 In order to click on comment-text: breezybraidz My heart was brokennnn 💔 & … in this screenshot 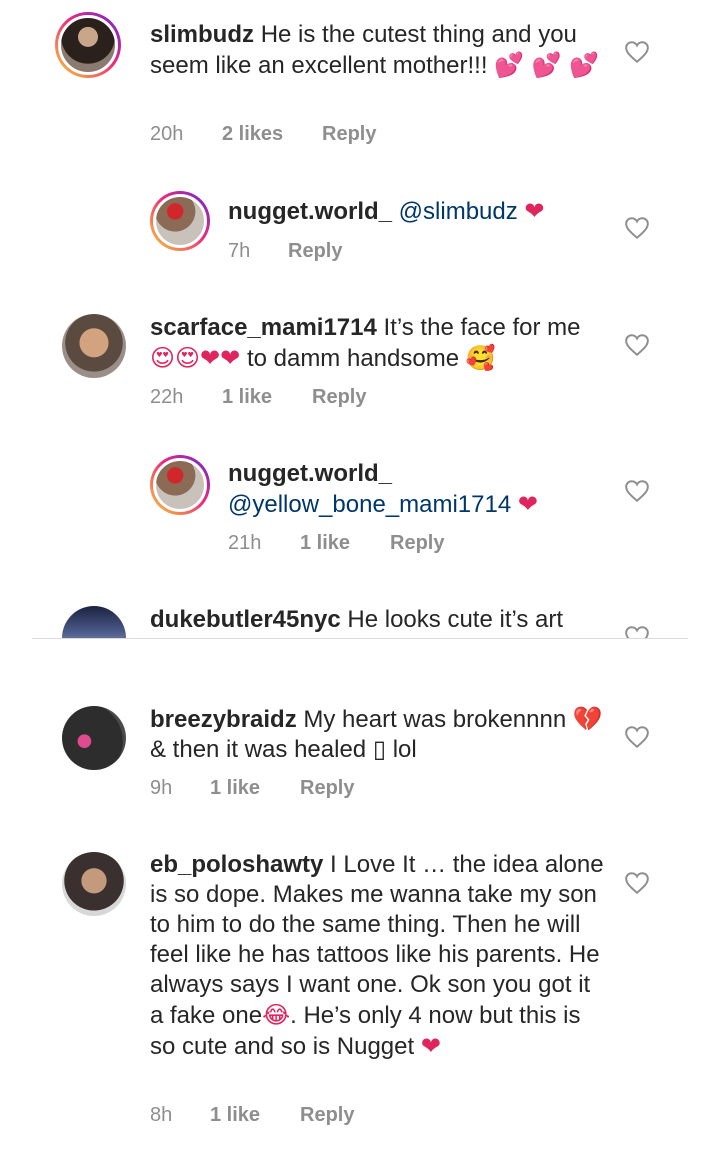, I will do `click(376, 734)`.